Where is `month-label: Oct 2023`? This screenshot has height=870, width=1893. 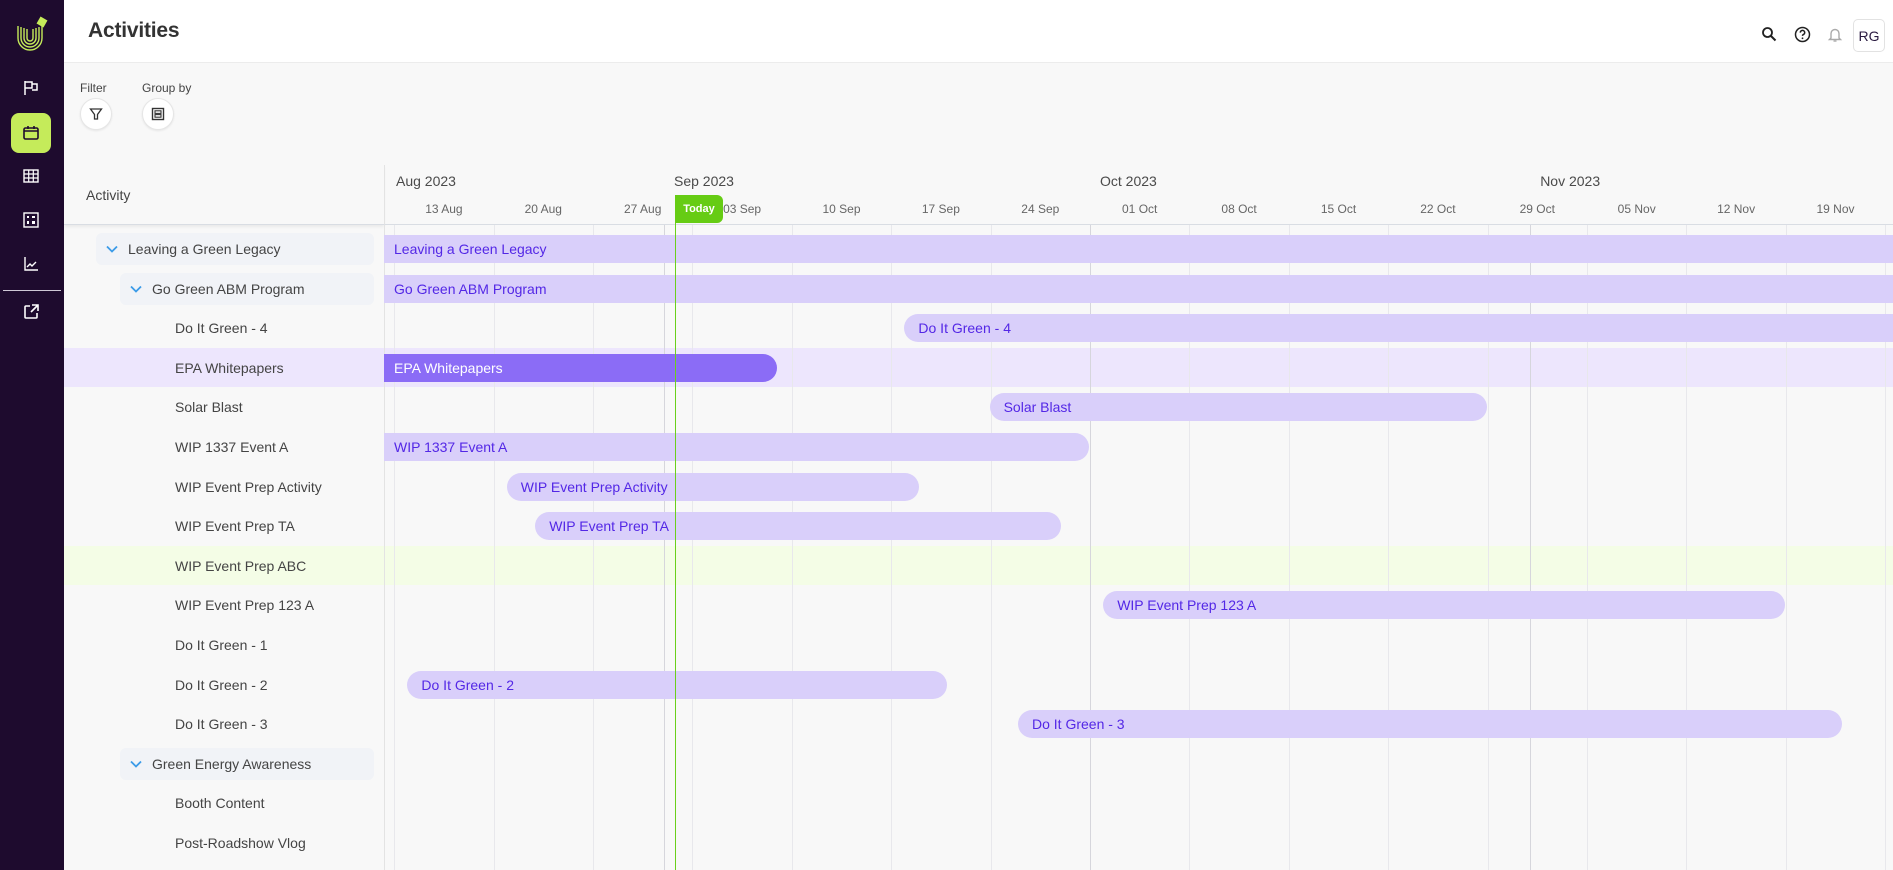
month-label: Oct 2023 is located at coordinates (1128, 181).